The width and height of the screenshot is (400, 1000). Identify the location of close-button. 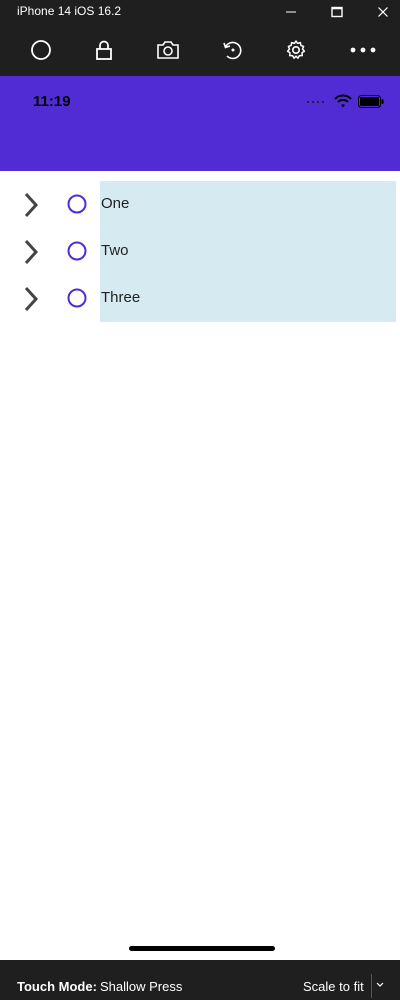
(380, 12).